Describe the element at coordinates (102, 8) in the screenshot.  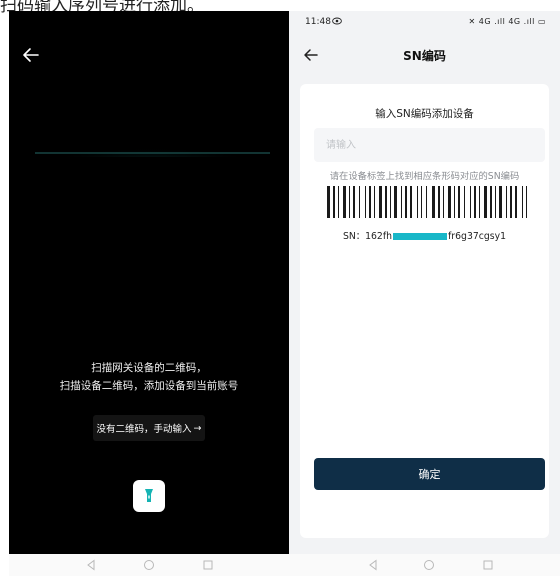
I see `cropped-caption: 扫码输入序列号进行添加。` at that location.